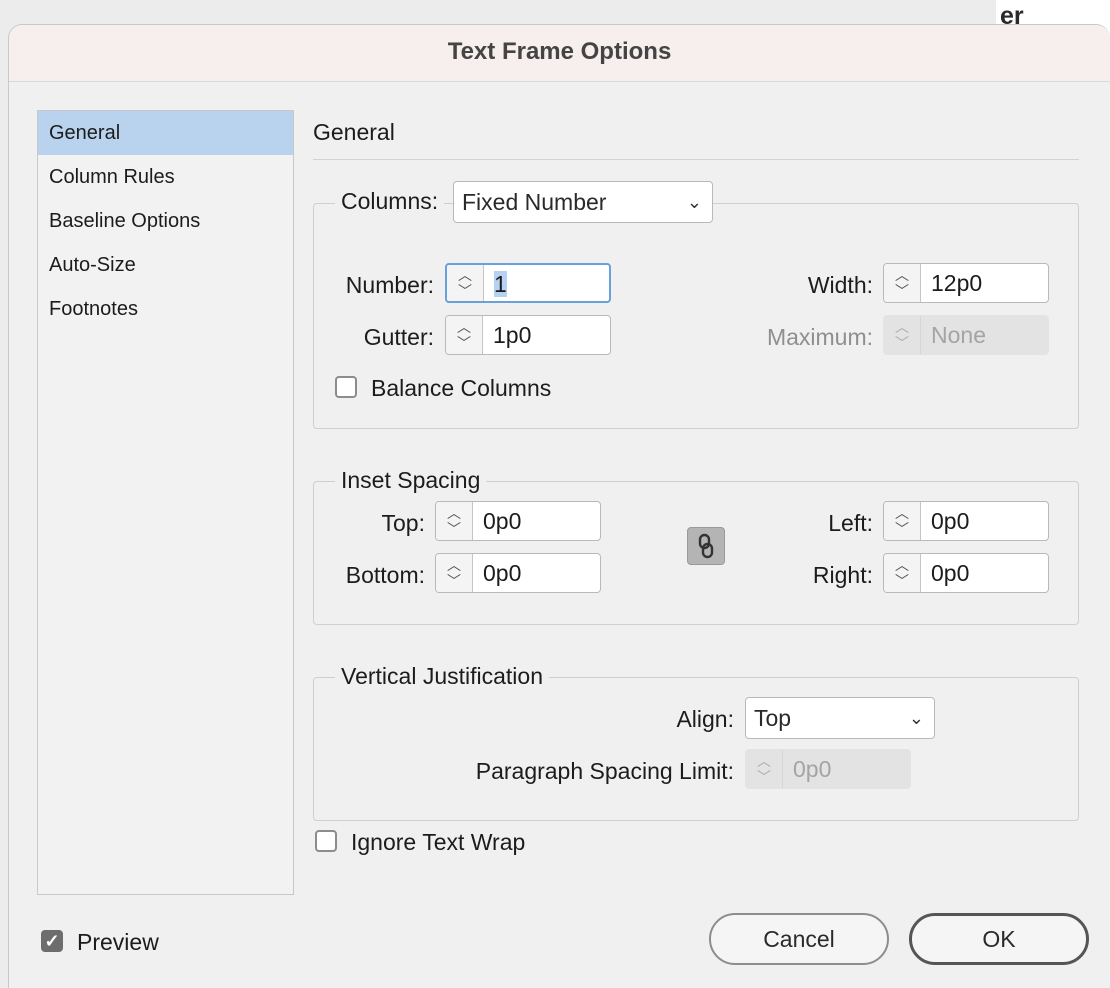 The width and height of the screenshot is (1110, 988). Describe the element at coordinates (411, 480) in the screenshot. I see `inset-spacing-legend: Inset Spacing` at that location.